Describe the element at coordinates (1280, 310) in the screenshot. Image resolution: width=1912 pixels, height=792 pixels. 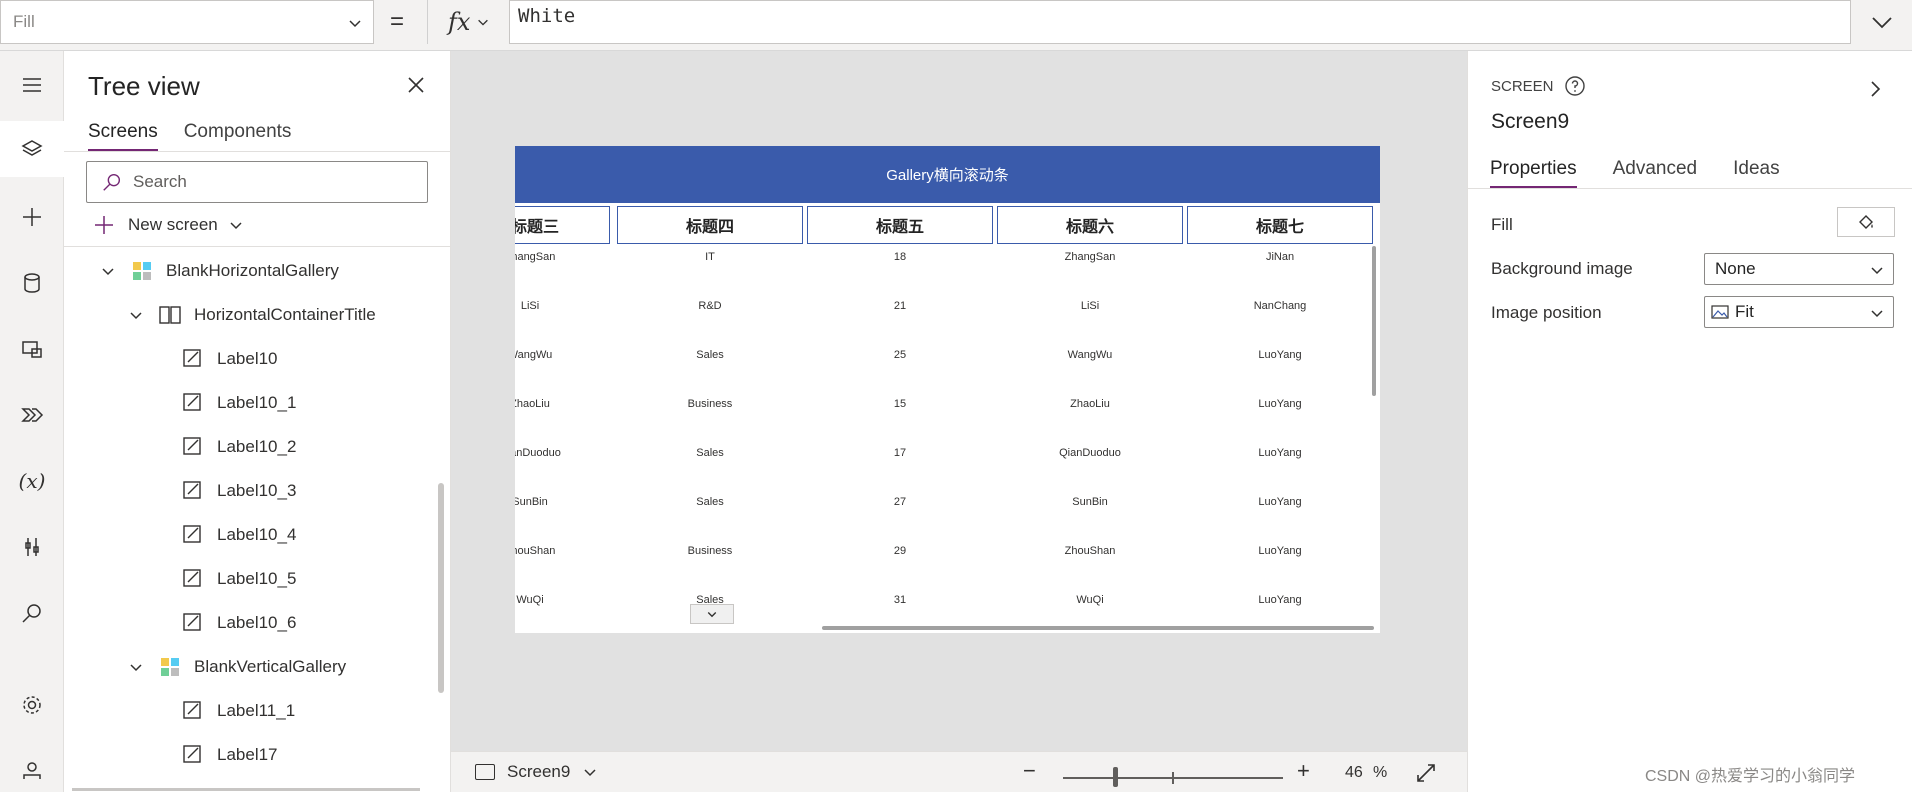
I see `gallery-cell: NanChang` at that location.